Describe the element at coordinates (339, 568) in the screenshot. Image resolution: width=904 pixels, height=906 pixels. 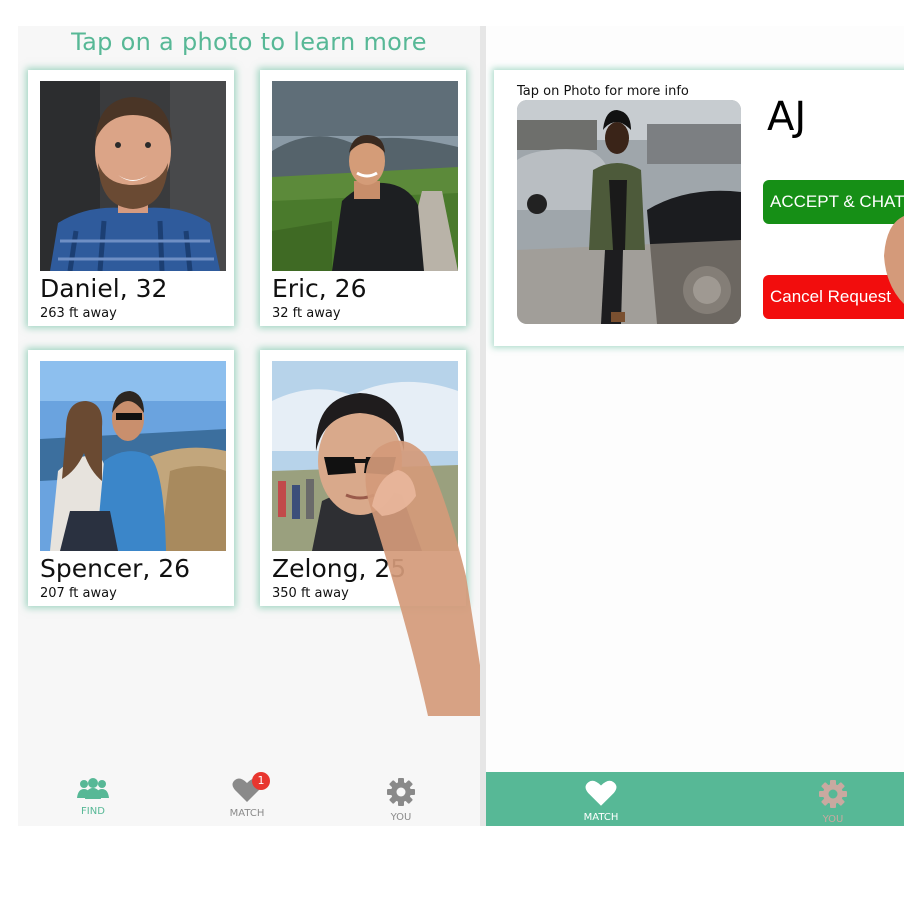
I see `profile-name: Zelong, 25` at that location.